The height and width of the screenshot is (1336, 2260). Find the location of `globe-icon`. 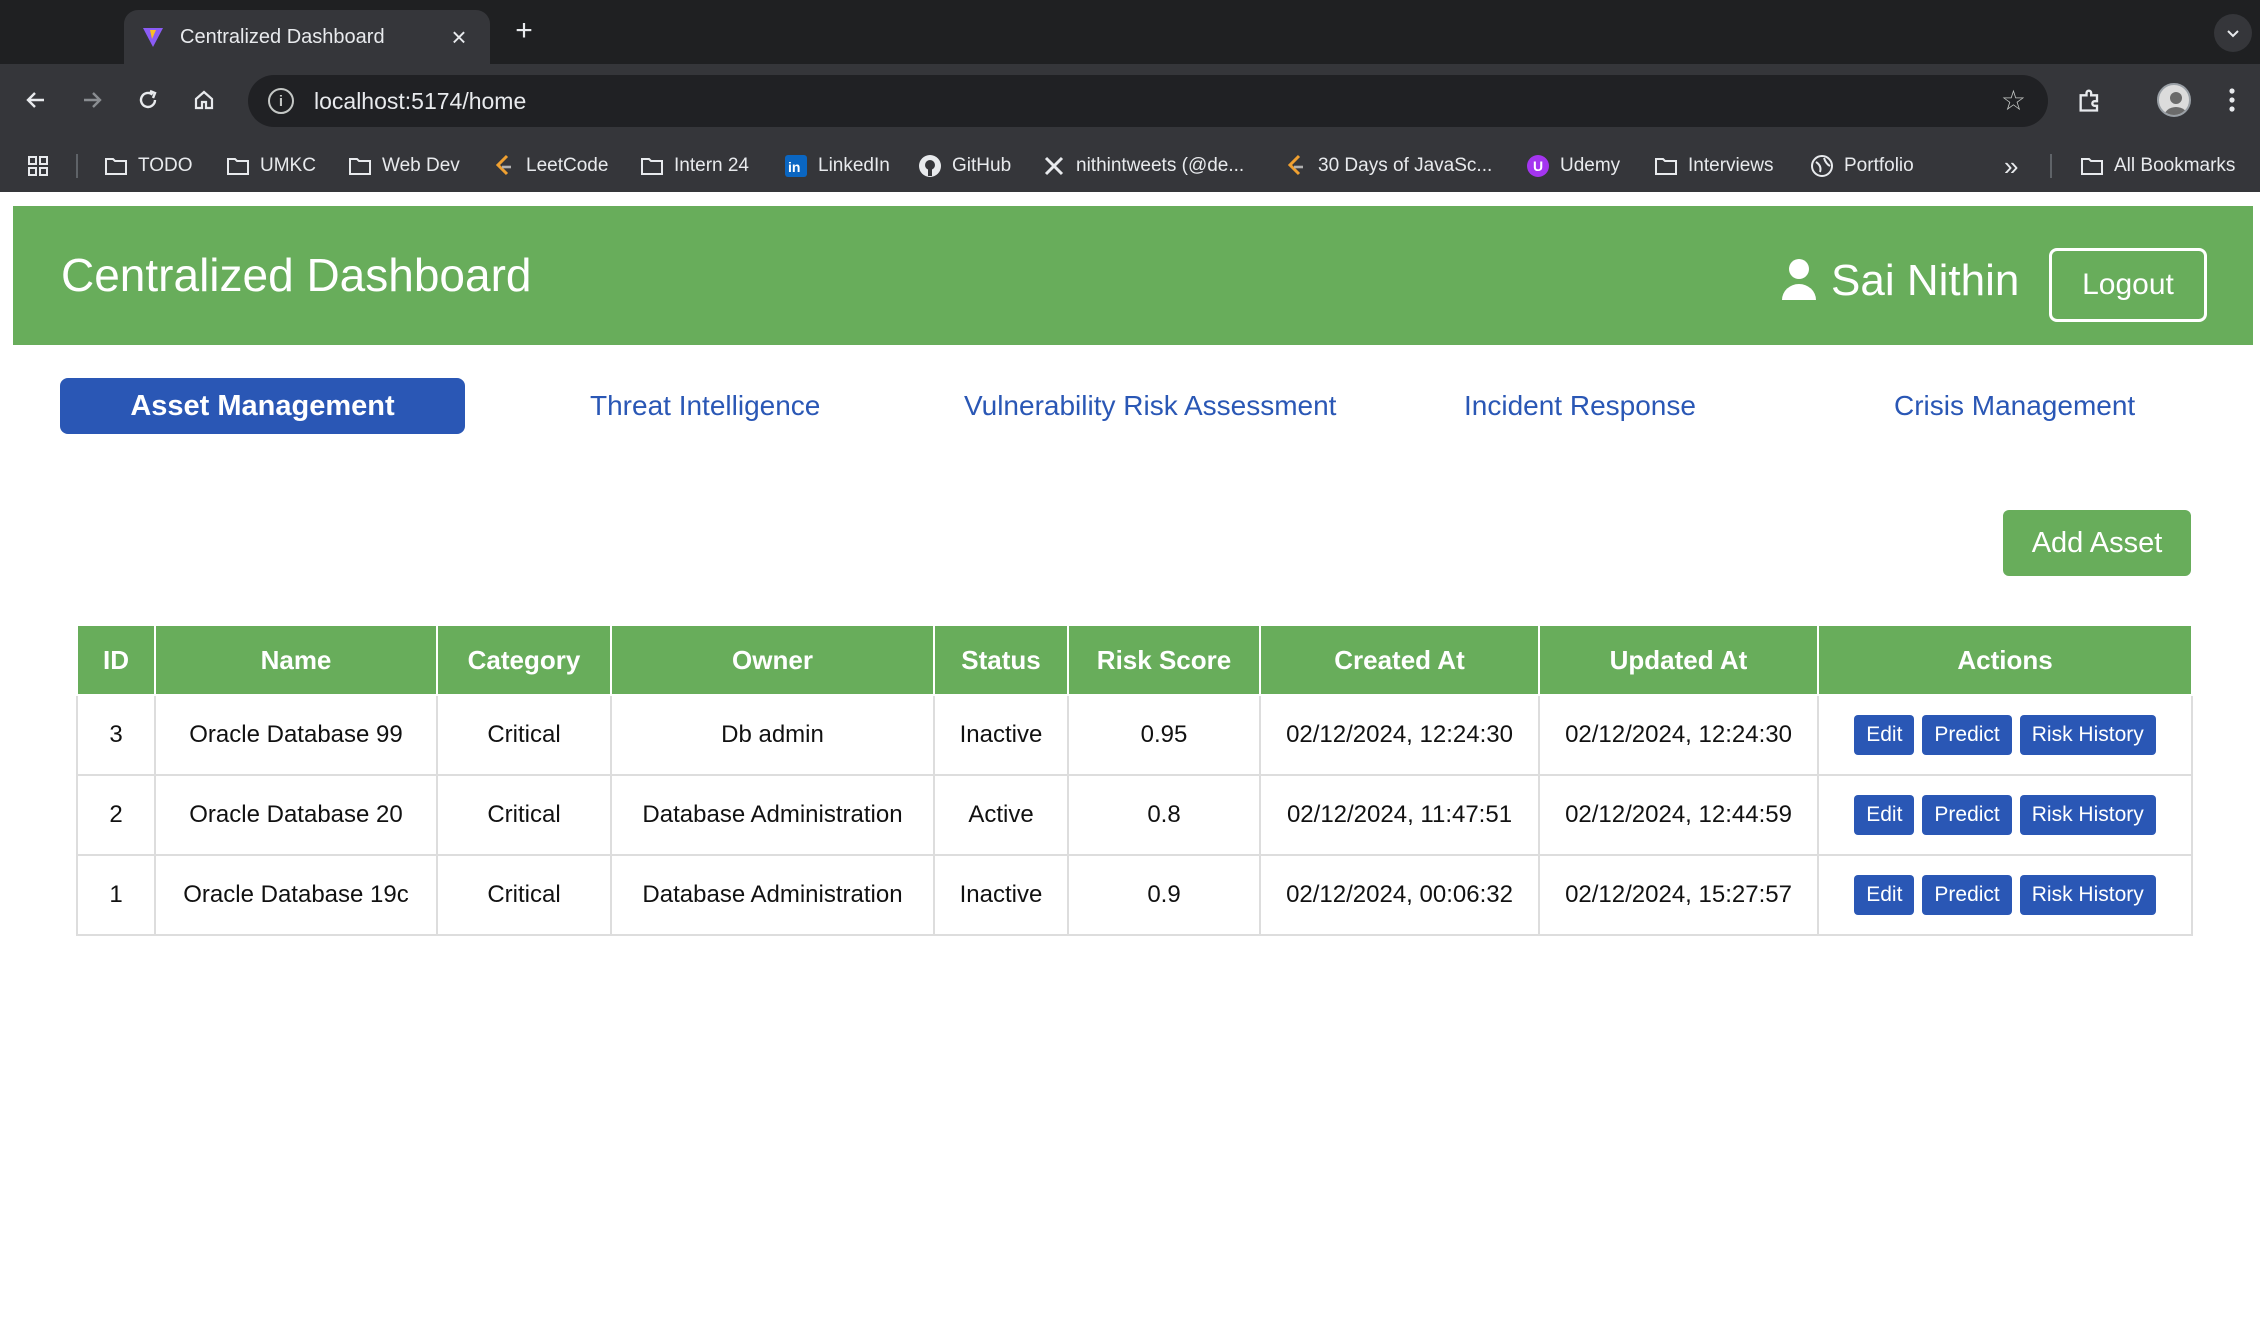

globe-icon is located at coordinates (1822, 166).